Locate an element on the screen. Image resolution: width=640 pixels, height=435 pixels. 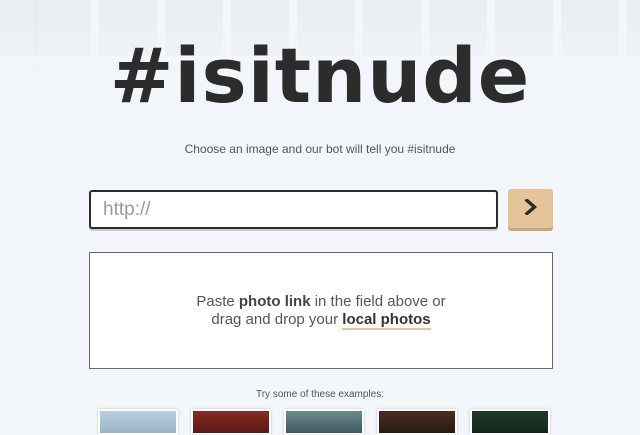
examples-label: Try some of these examples: is located at coordinates (319, 394).